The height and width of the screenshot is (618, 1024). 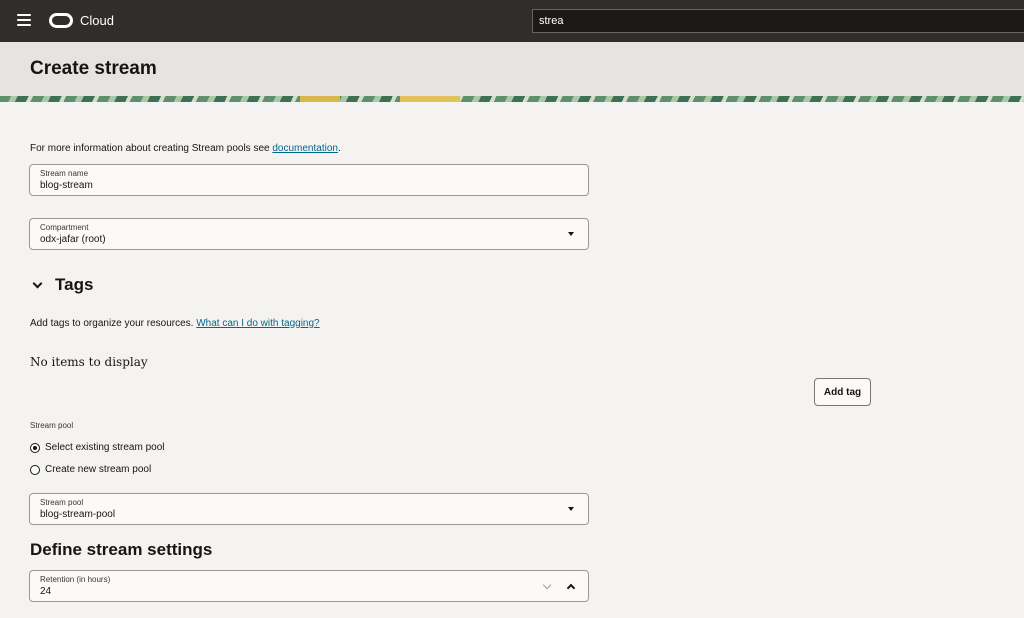 I want to click on radio-select-existing-pool: Select existing stream pool, so click(x=97, y=447).